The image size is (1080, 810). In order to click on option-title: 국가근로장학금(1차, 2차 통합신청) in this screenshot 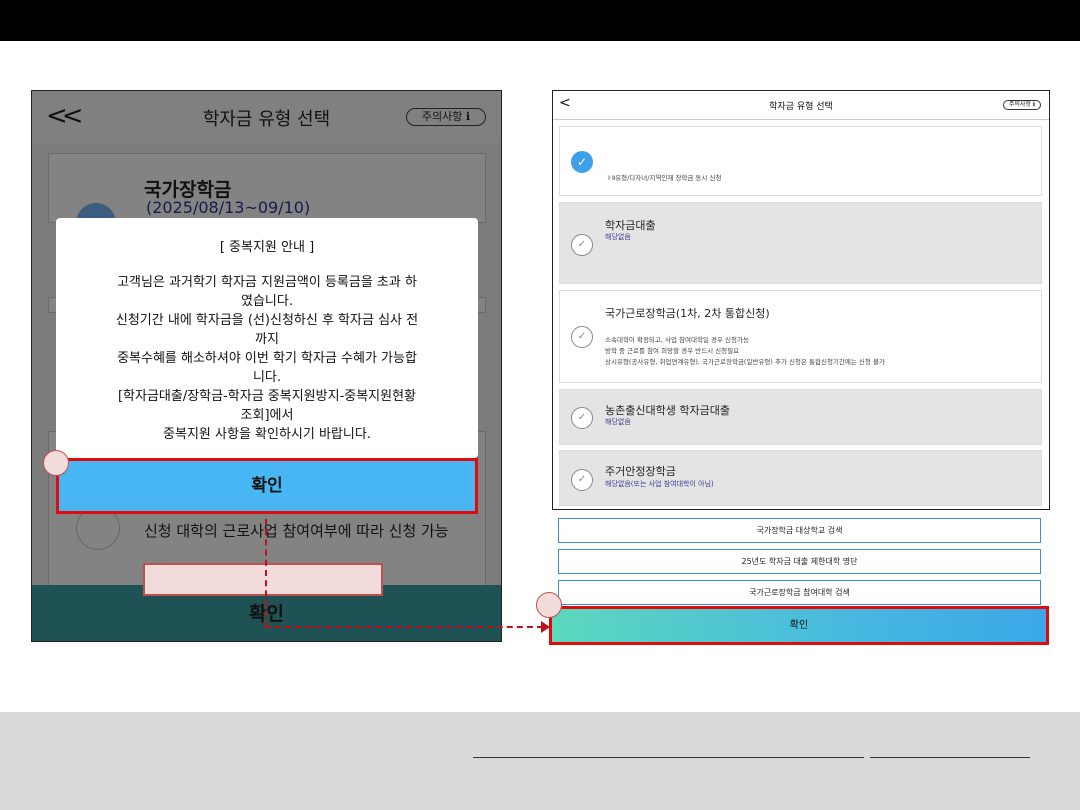, I will do `click(687, 313)`.